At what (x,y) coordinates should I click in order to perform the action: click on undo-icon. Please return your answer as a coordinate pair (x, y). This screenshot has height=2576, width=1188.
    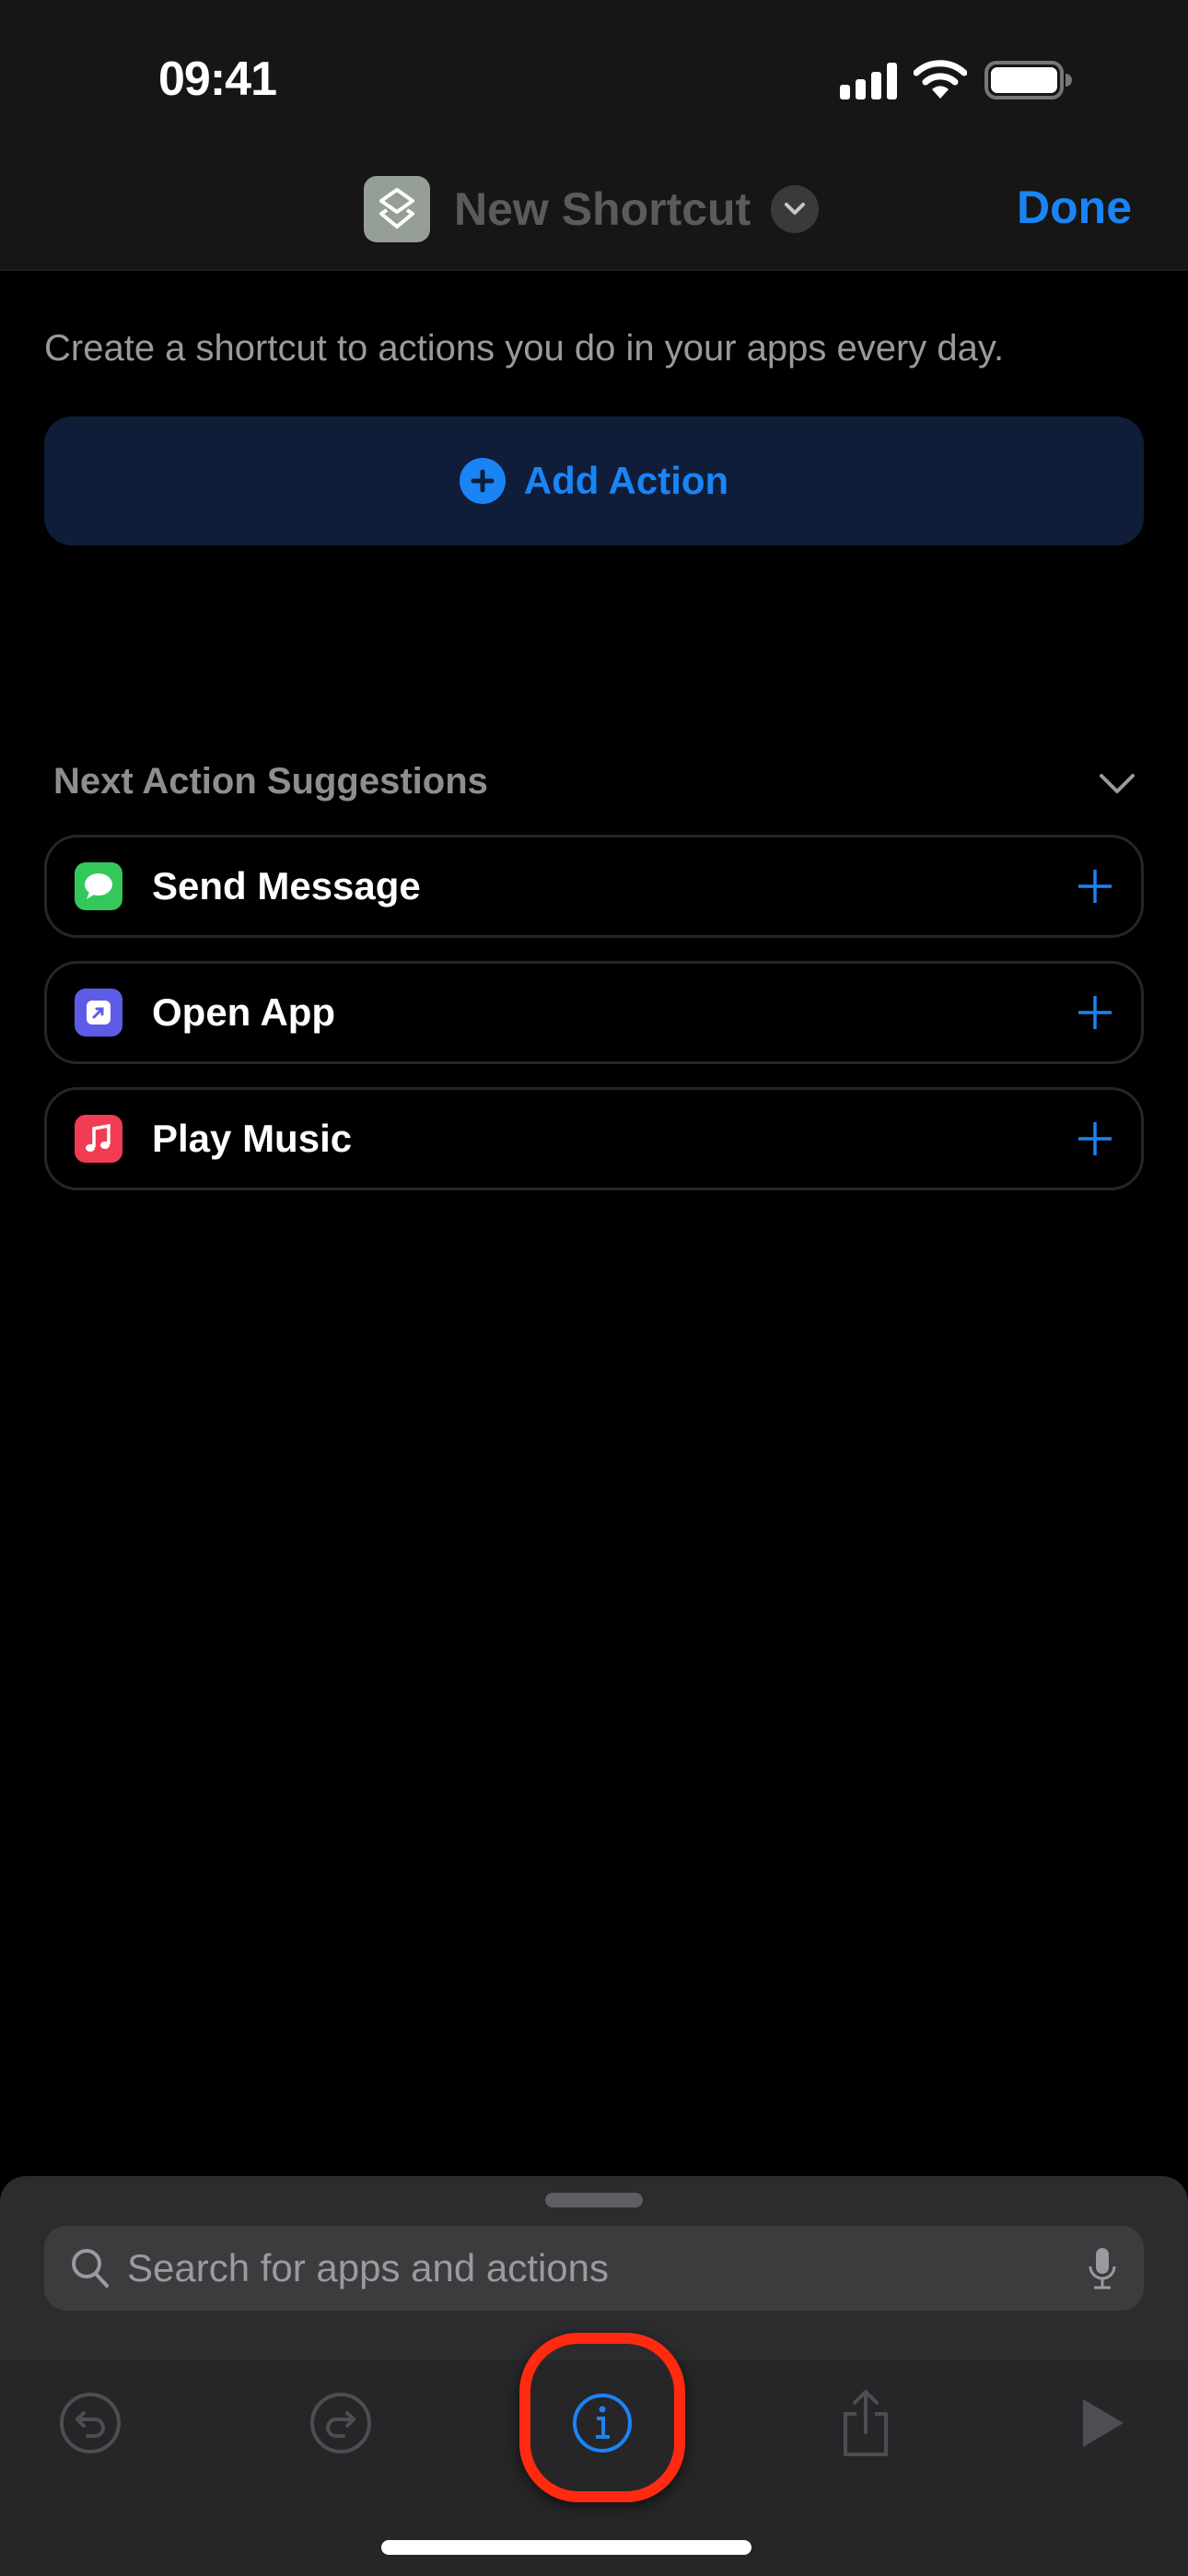
    Looking at the image, I should click on (90, 2423).